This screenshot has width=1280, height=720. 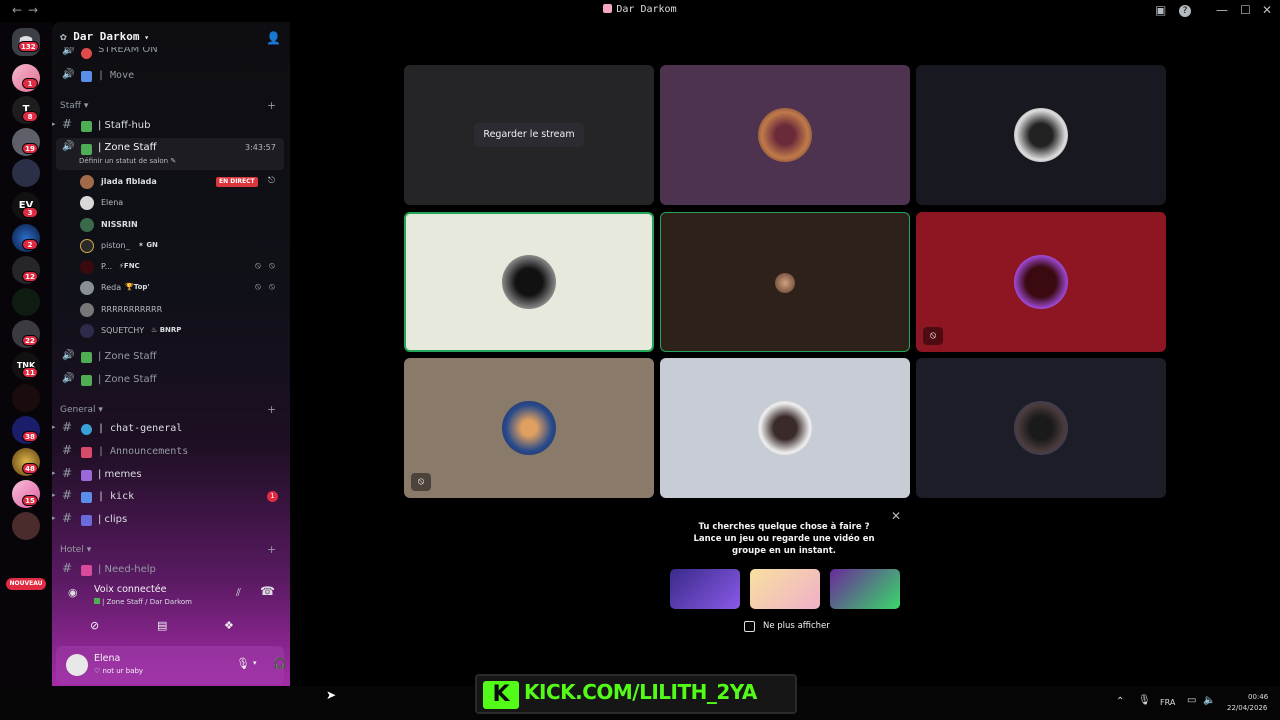 What do you see at coordinates (1222, 10) in the screenshot?
I see `minimize-icon: —` at bounding box center [1222, 10].